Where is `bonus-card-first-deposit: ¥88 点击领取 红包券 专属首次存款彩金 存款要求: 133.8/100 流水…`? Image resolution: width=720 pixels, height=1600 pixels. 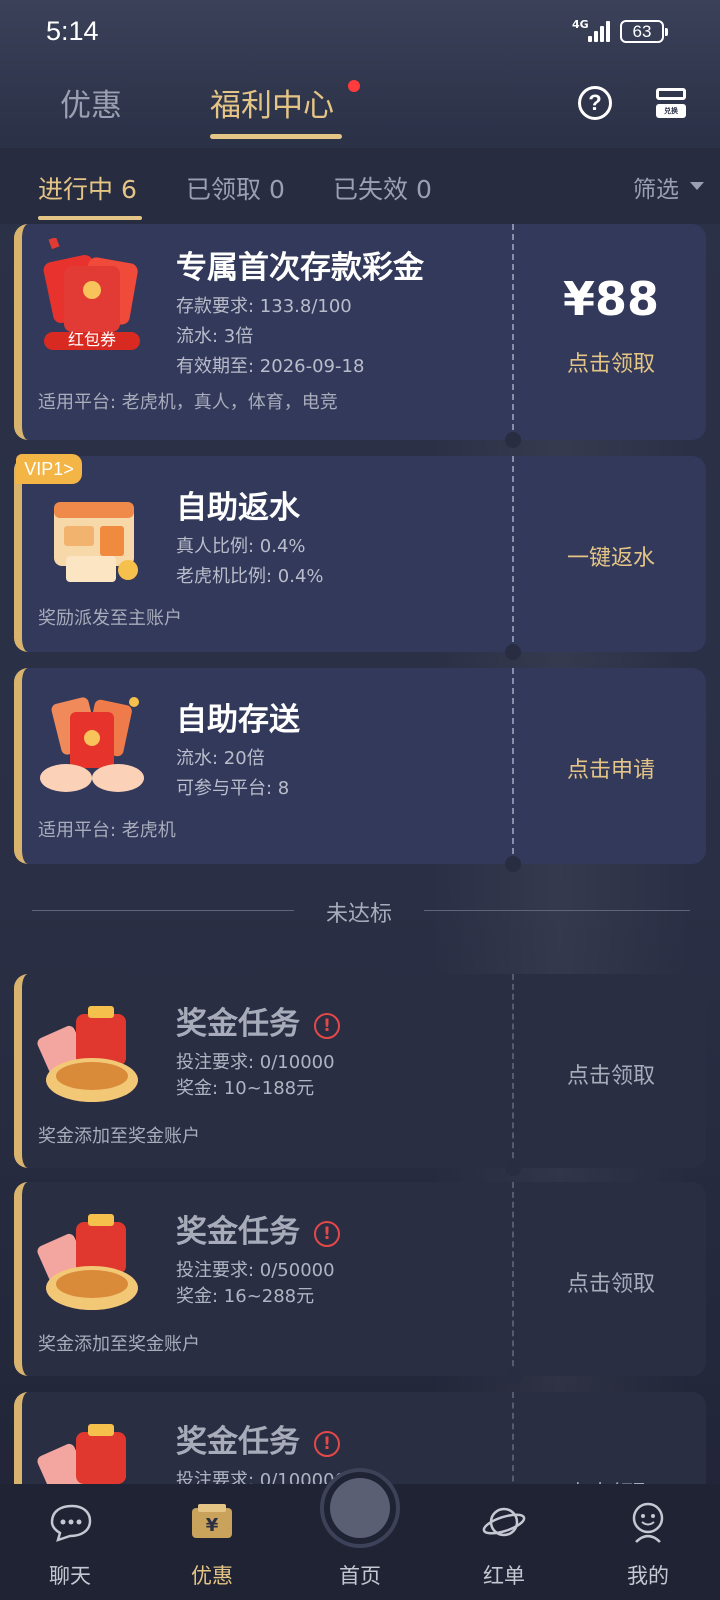 bonus-card-first-deposit: ¥88 点击领取 红包券 专属首次存款彩金 存款要求: 133.8/100 流水… is located at coordinates (360, 332).